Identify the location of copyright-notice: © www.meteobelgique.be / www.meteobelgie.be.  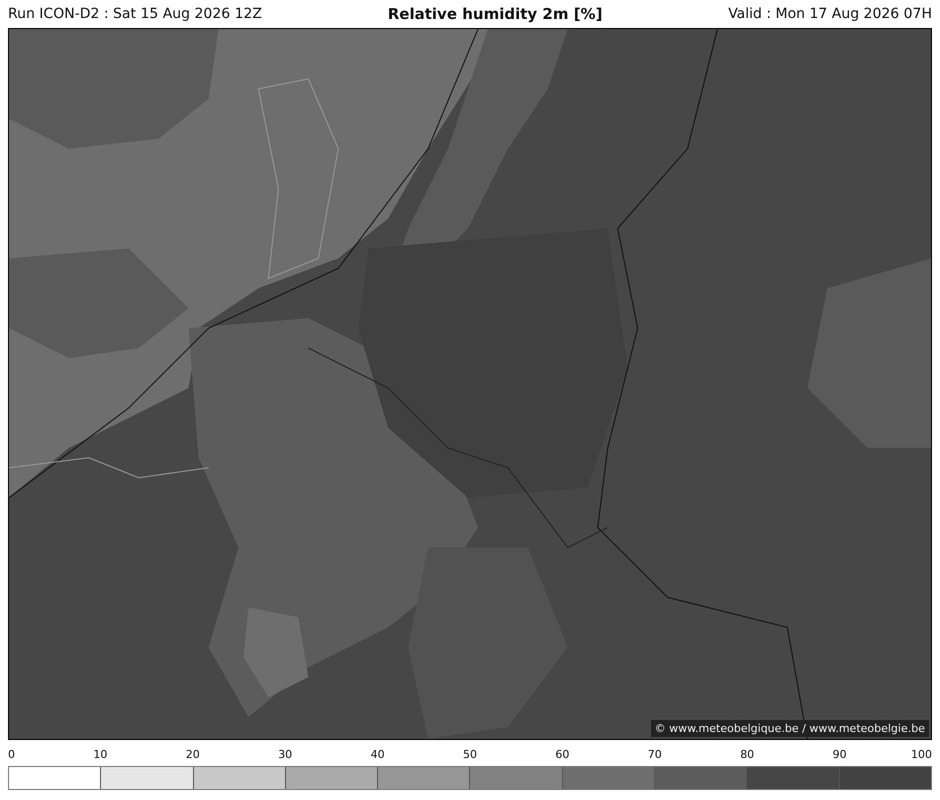
(789, 728).